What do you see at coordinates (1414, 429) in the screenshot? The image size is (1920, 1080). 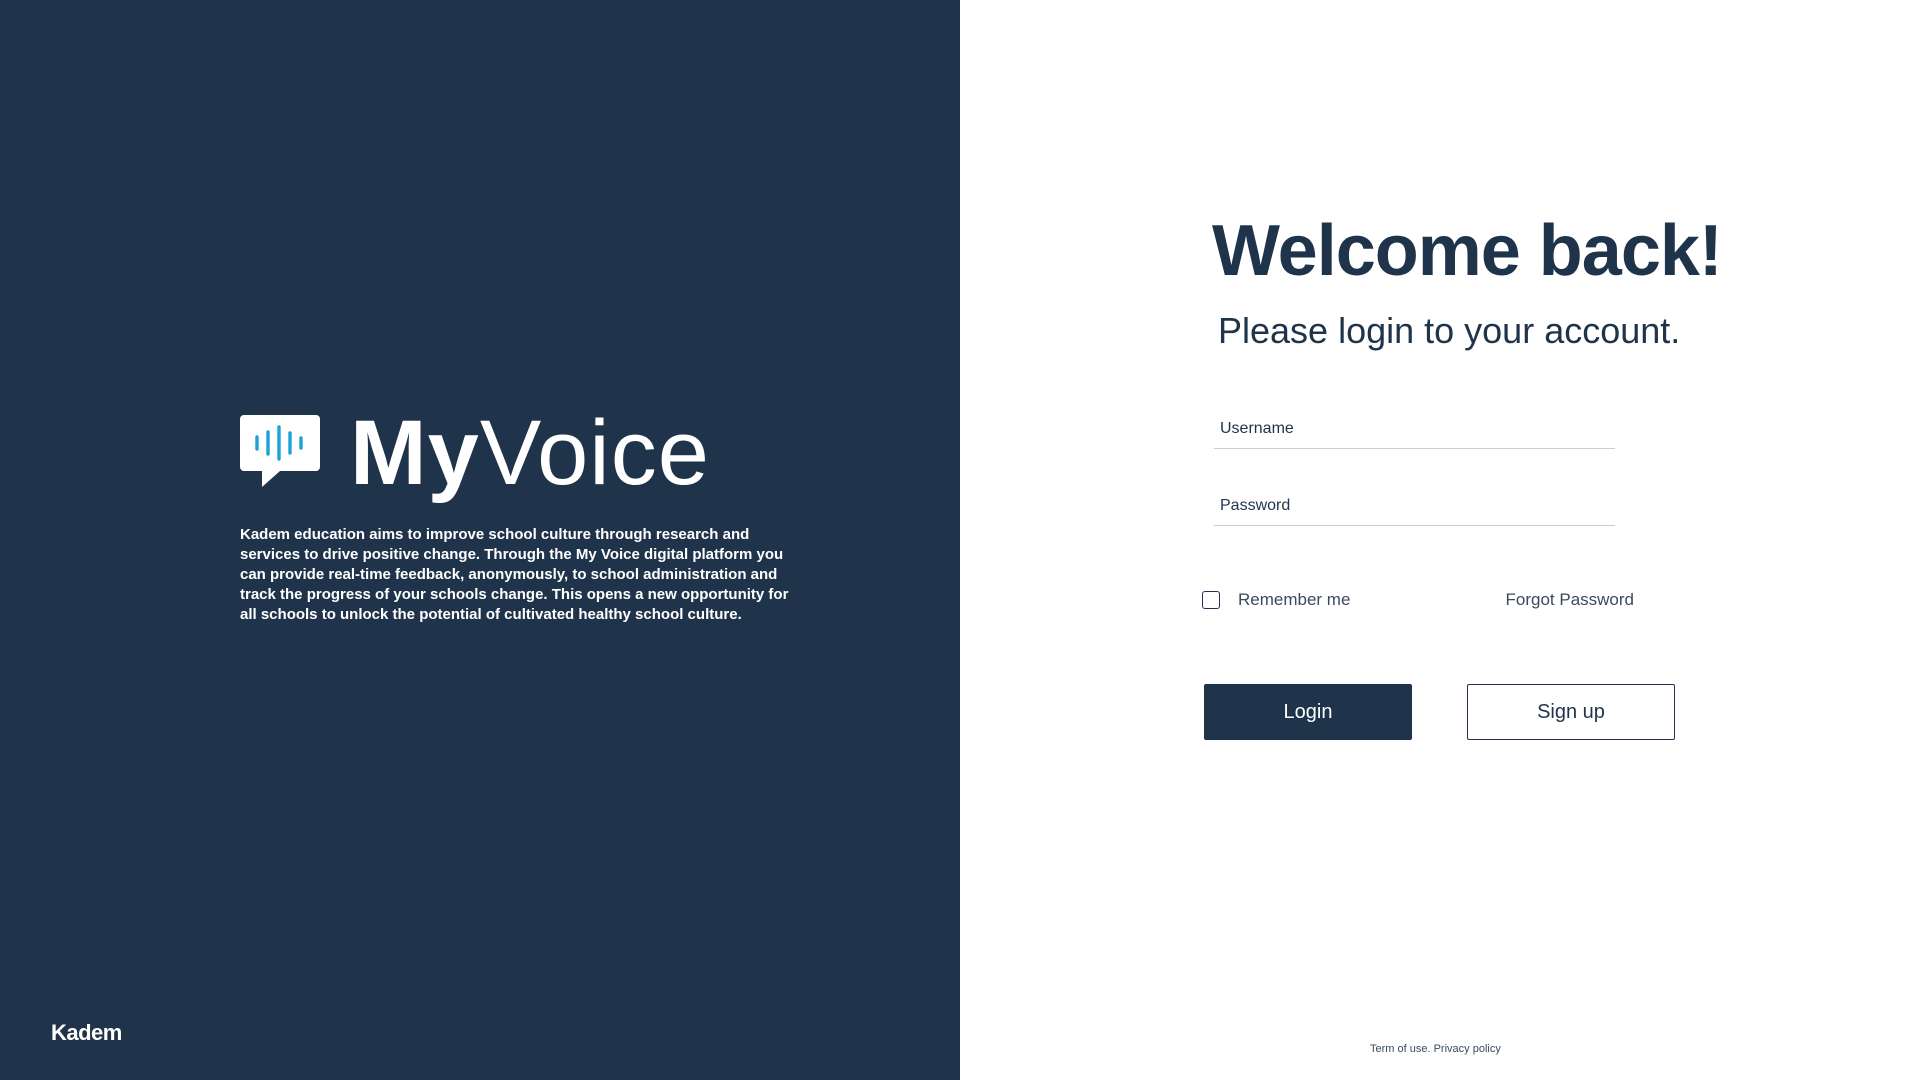 I see `username-input` at bounding box center [1414, 429].